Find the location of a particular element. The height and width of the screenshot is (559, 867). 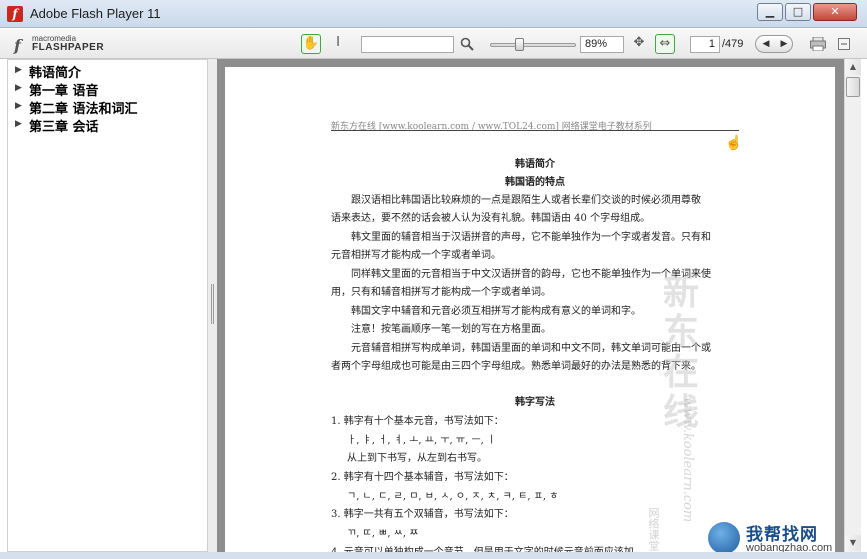

outline-item-label: 第一章 语音 is located at coordinates (64, 91).